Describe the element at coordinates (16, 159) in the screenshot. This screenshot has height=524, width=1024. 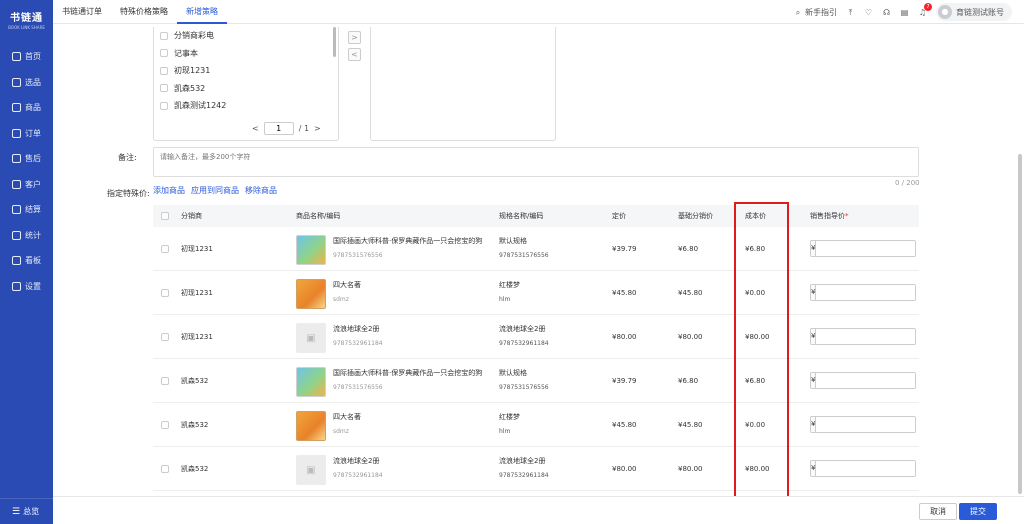
I see `after-sales-icon` at that location.